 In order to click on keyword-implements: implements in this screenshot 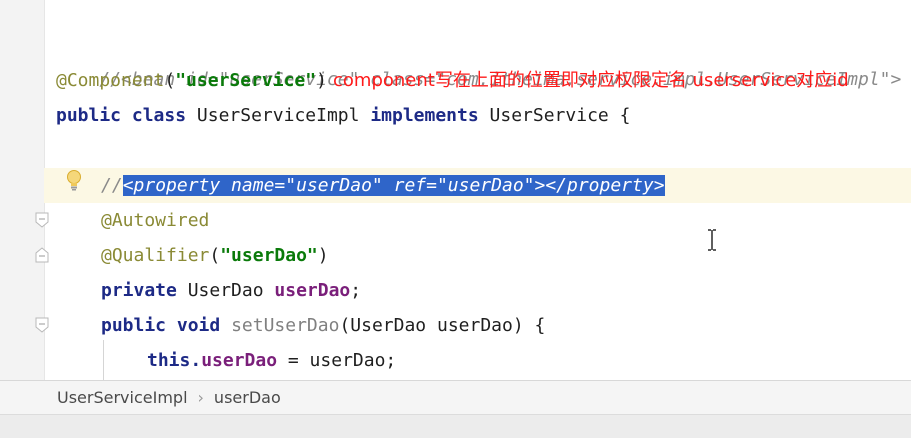, I will do `click(424, 115)`.